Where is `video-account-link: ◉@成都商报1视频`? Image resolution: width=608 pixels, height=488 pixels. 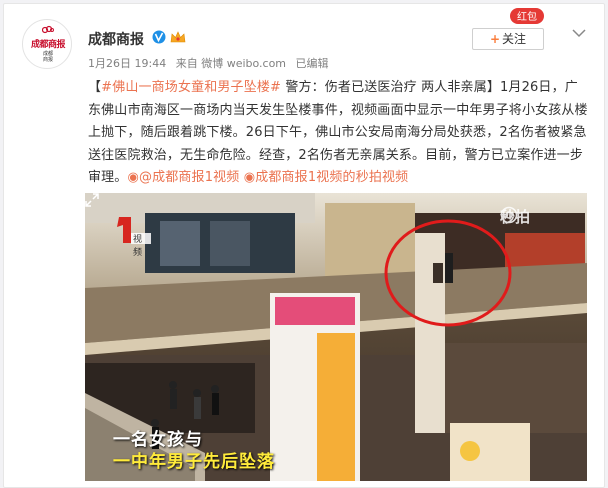
video-account-link: ◉@成都商报1视频 is located at coordinates (183, 177).